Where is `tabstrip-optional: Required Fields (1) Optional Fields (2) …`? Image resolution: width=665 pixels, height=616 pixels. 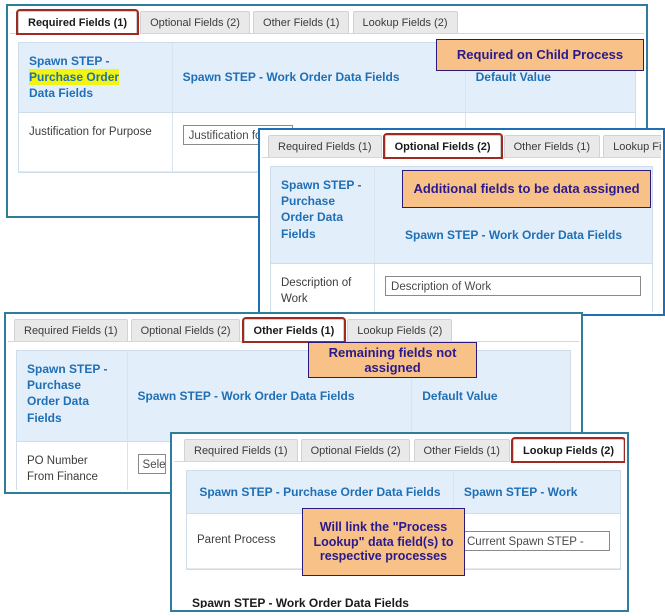 tabstrip-optional: Required Fields (1) Optional Fields (2) … is located at coordinates (461, 145).